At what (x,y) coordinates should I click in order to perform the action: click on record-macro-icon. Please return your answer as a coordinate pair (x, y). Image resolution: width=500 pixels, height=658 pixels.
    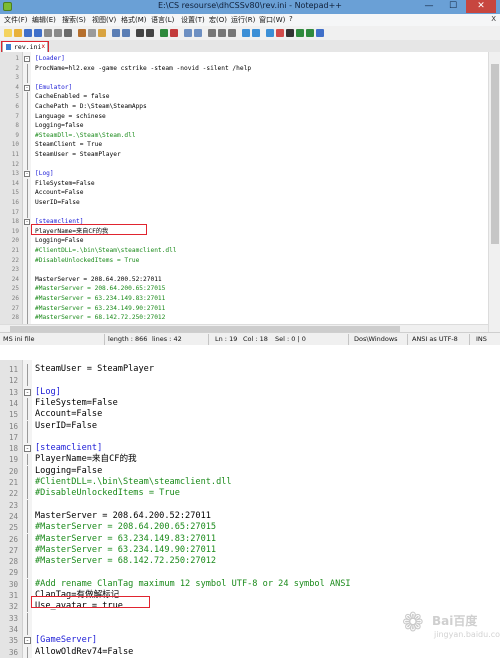
    Looking at the image, I should click on (280, 33).